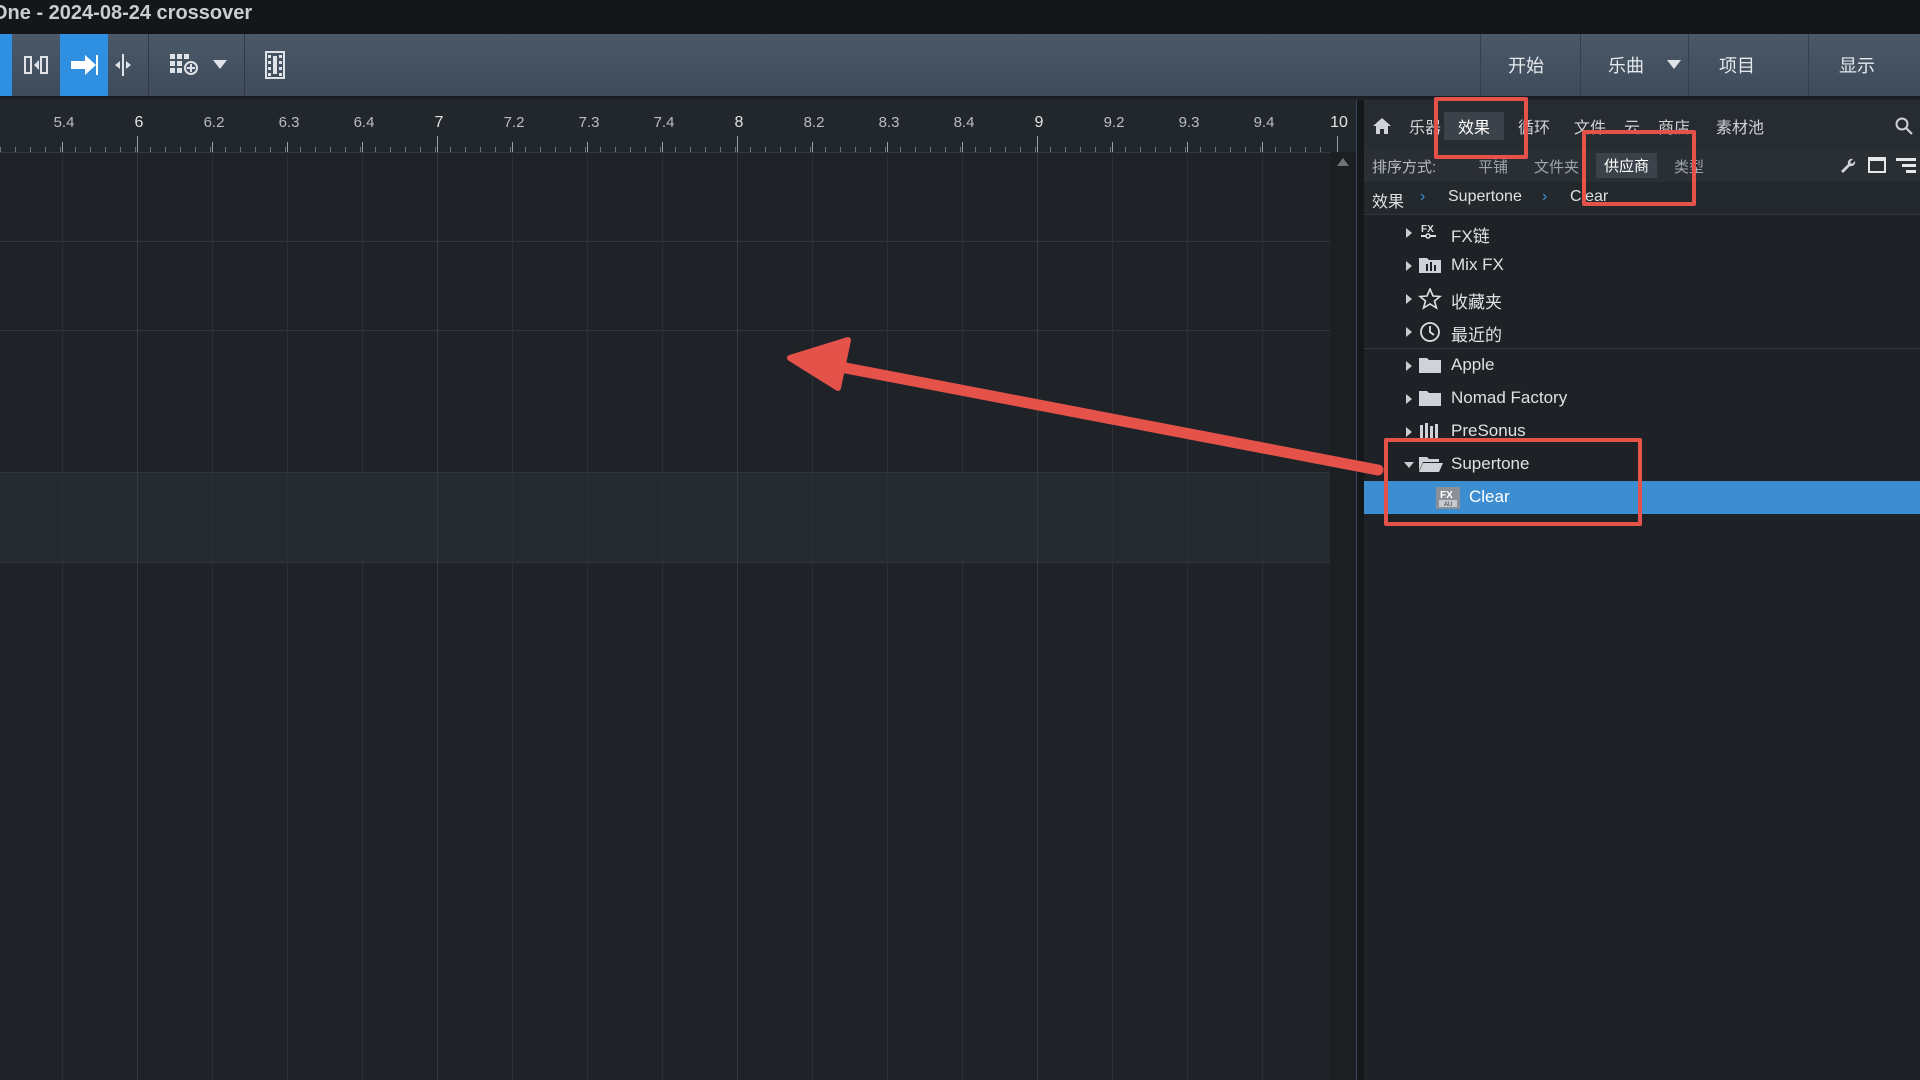 The image size is (1920, 1080). What do you see at coordinates (184, 65) in the screenshot?
I see `grid-add-icon` at bounding box center [184, 65].